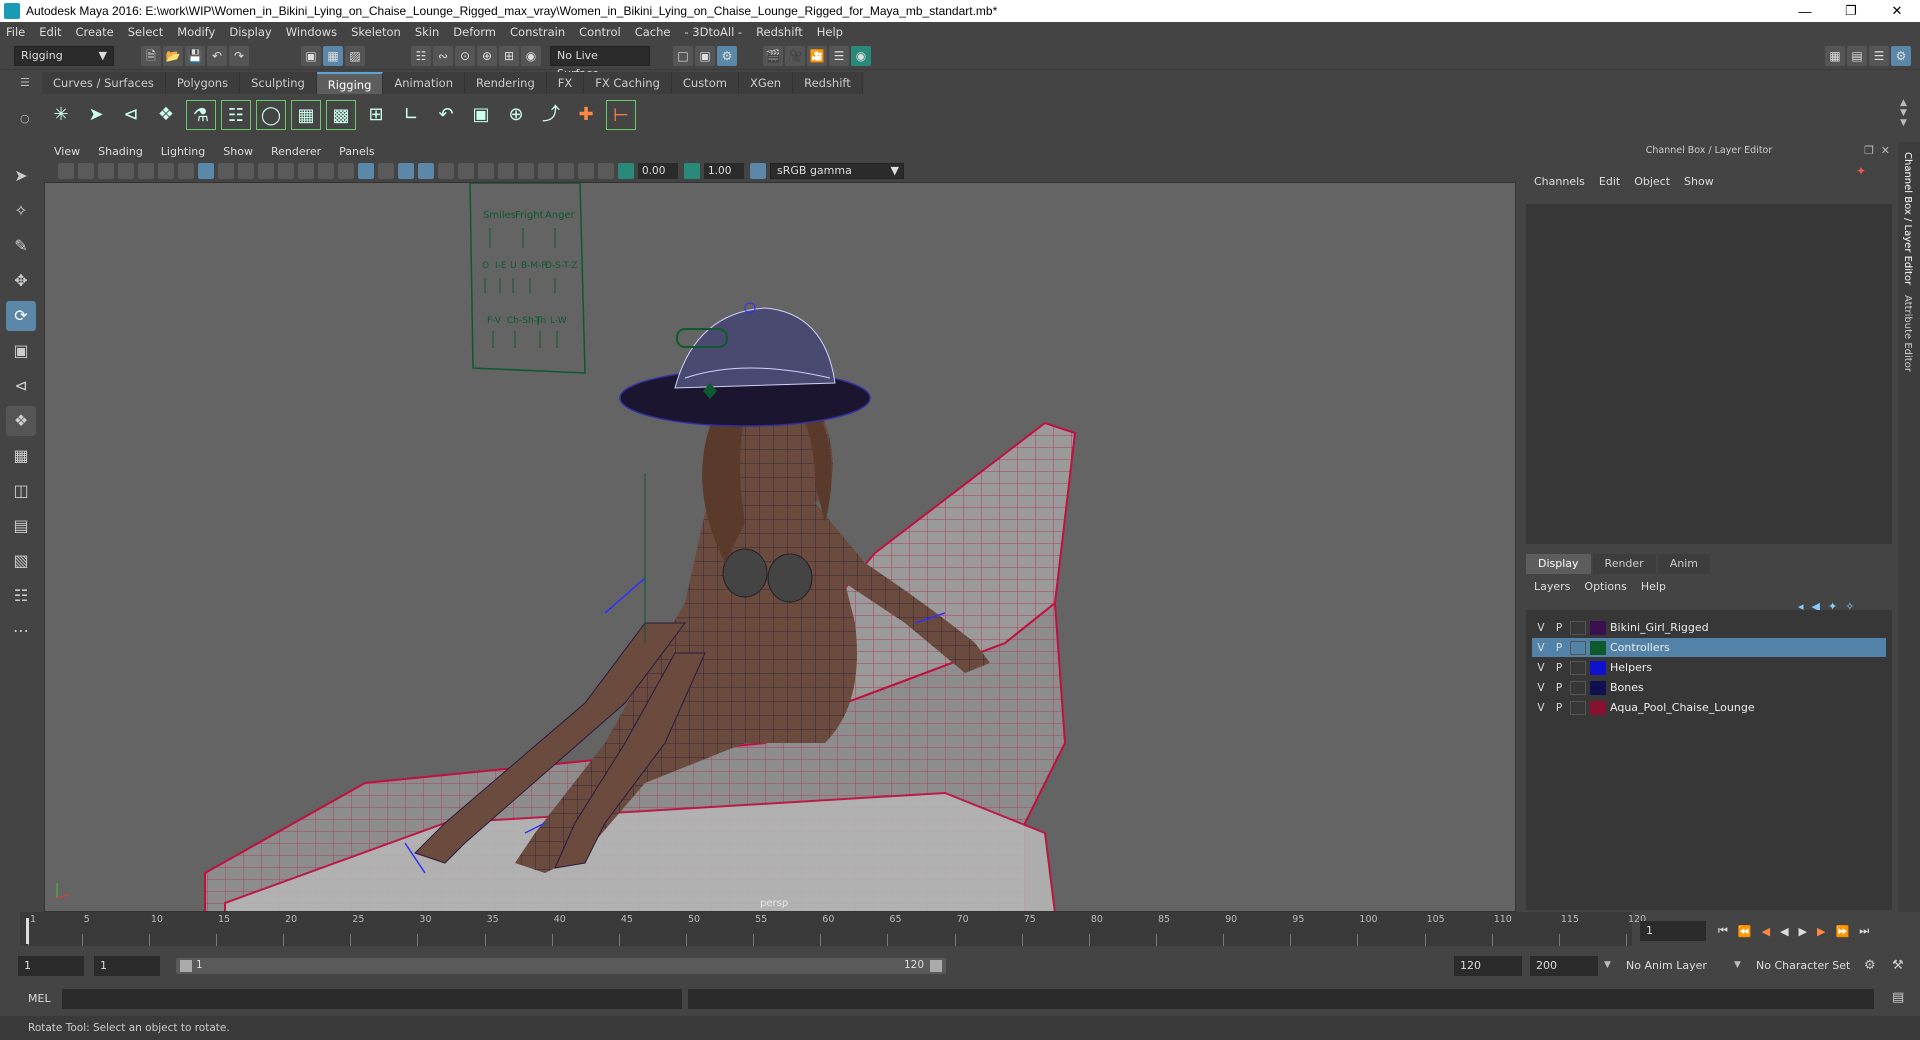  What do you see at coordinates (551, 115) in the screenshot?
I see `pole-vector-icon: ⤴` at bounding box center [551, 115].